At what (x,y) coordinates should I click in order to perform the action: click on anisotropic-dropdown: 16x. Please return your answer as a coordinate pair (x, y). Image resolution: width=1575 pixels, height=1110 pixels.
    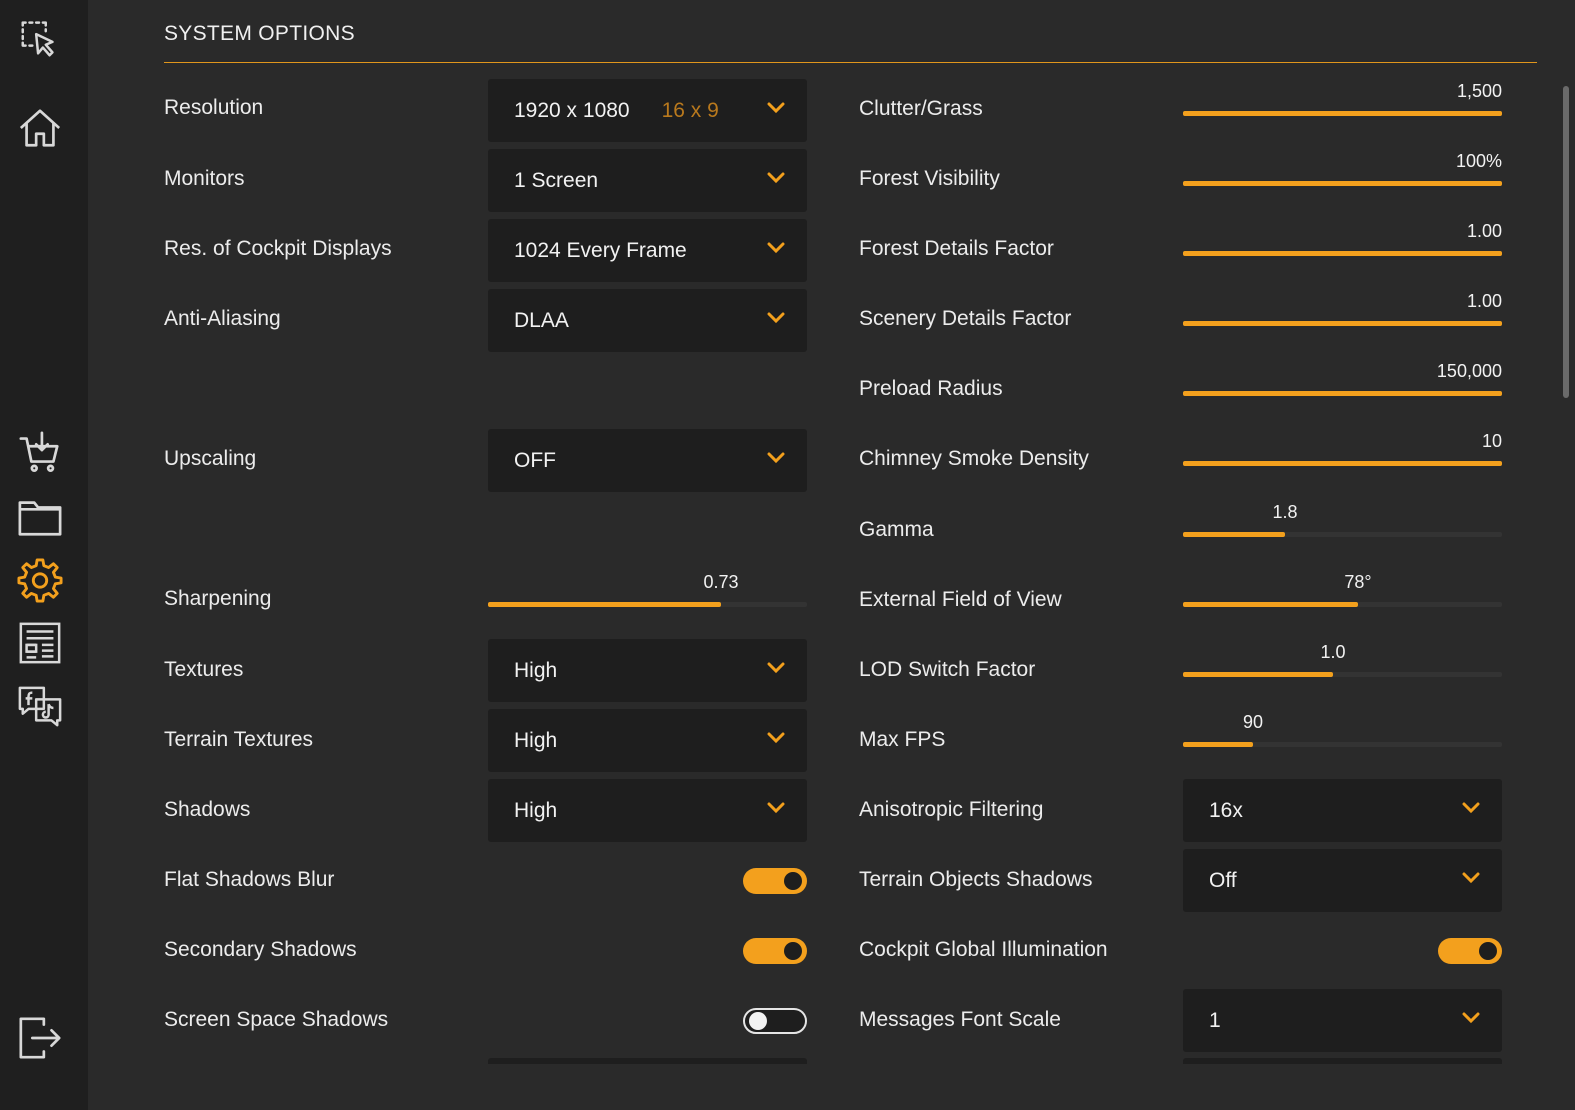
    Looking at the image, I should click on (1342, 810).